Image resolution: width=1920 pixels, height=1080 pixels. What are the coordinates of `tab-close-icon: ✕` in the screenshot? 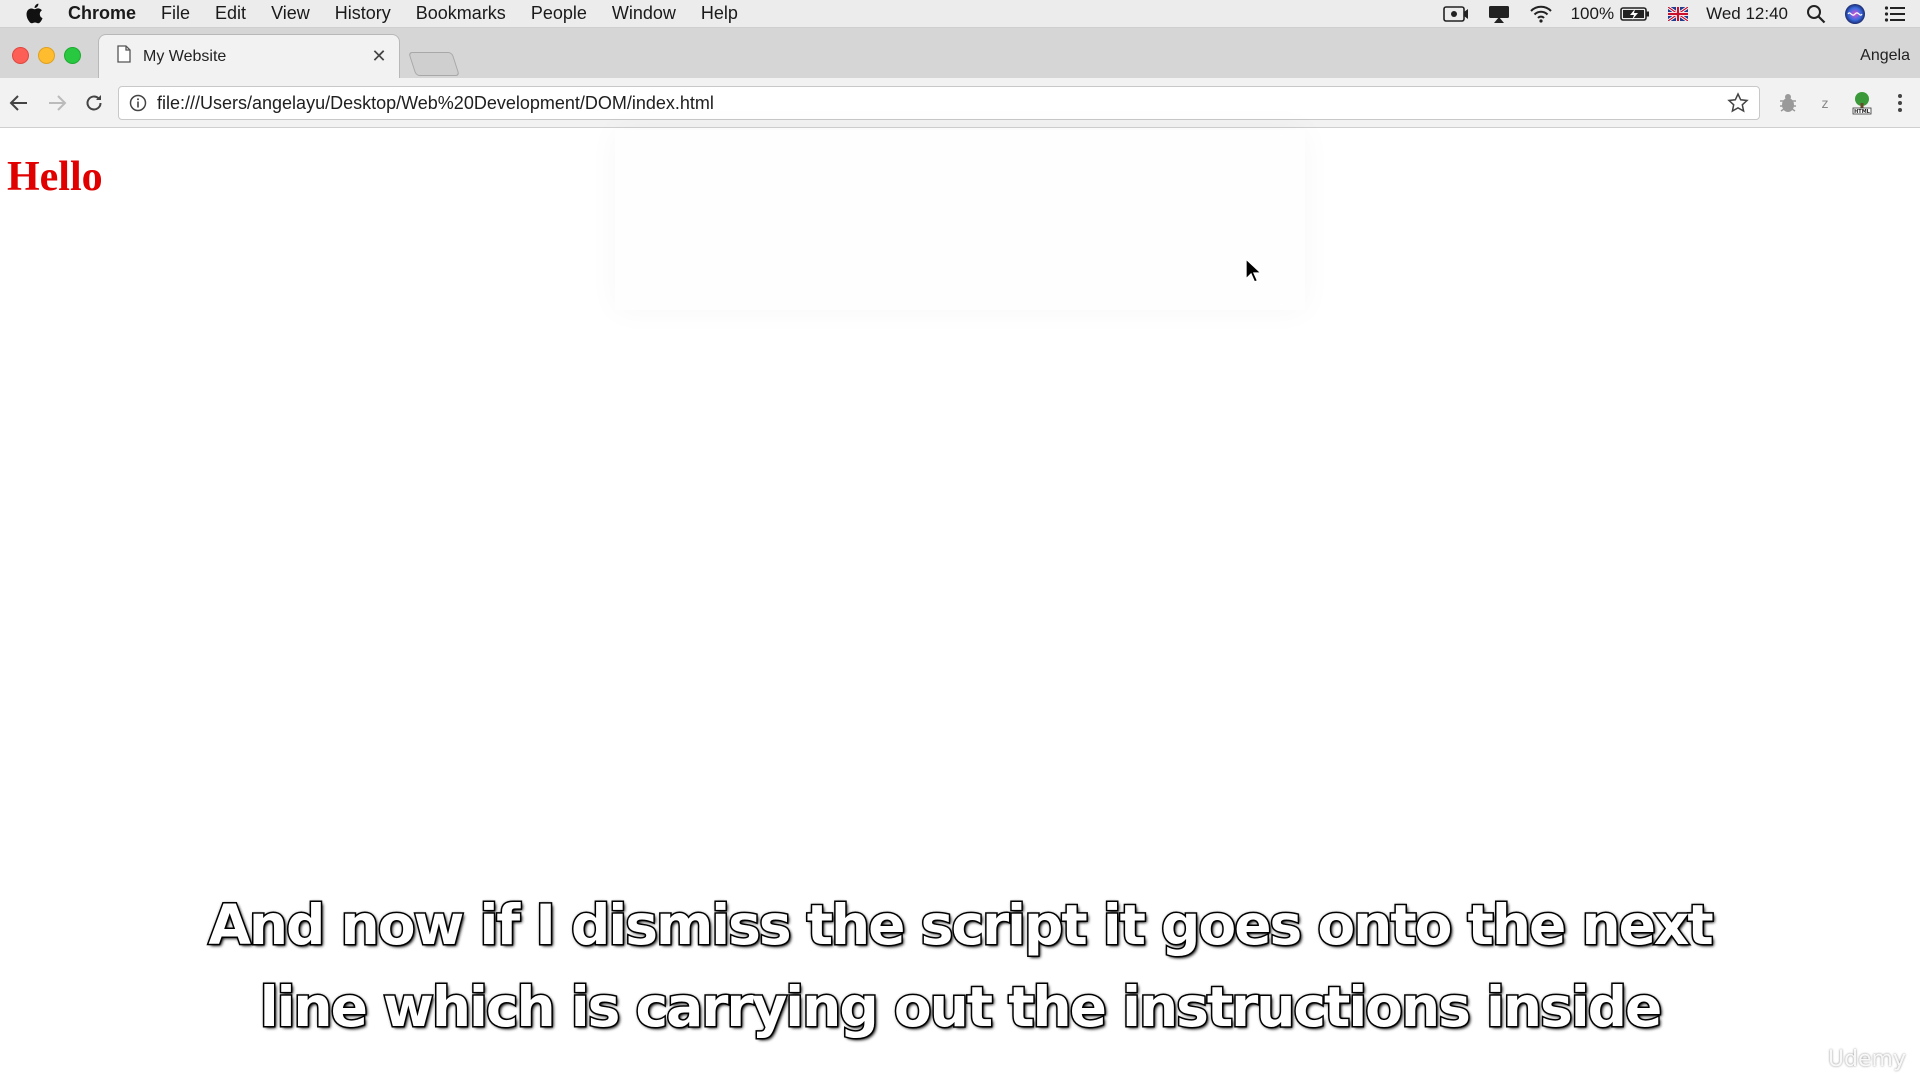 It's located at (379, 56).